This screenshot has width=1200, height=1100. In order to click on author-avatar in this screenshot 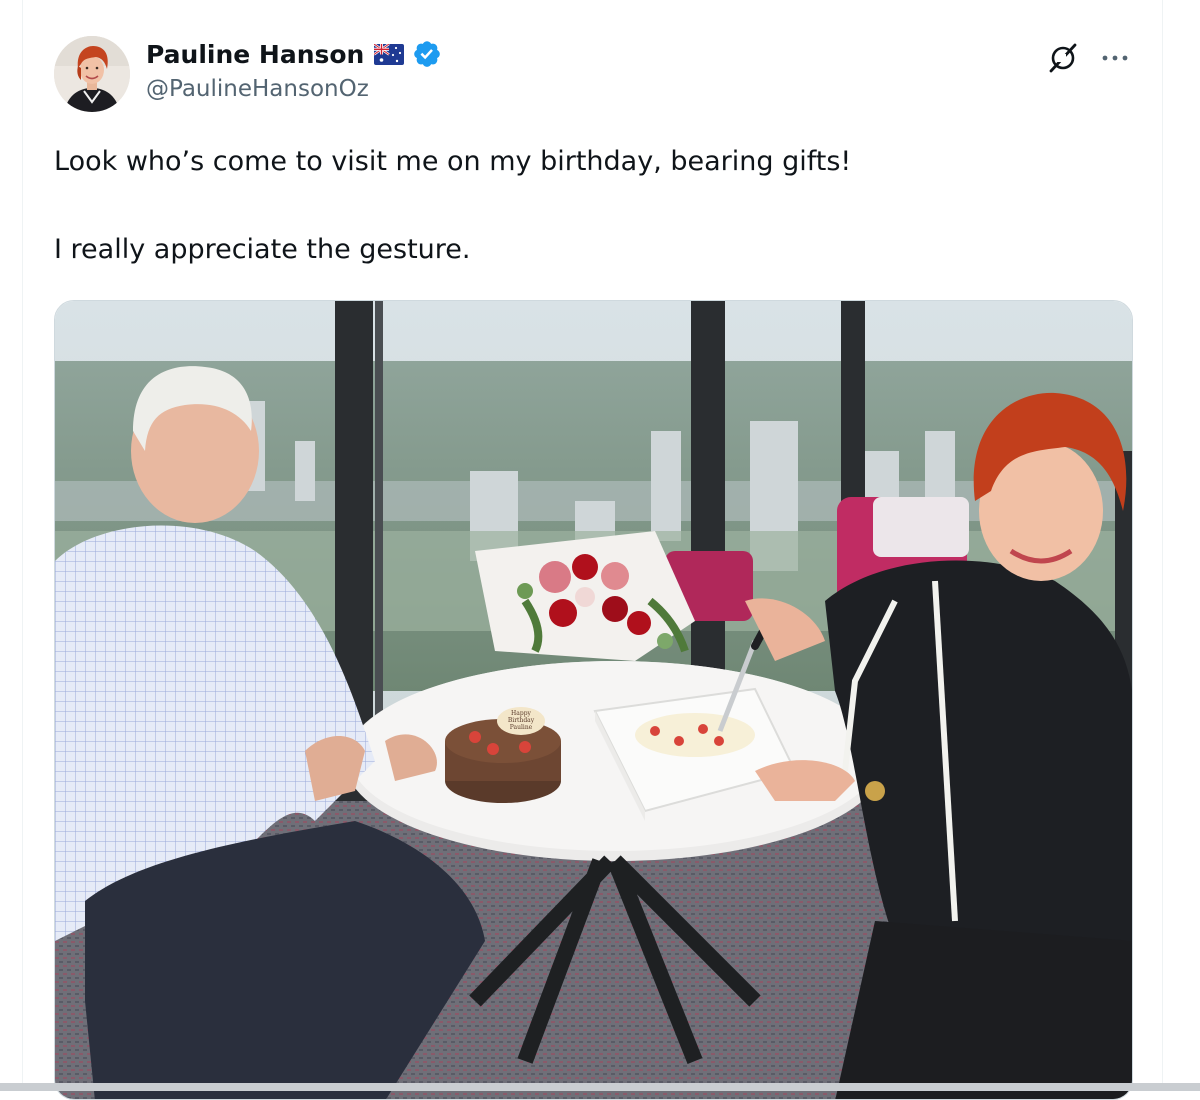, I will do `click(92, 74)`.